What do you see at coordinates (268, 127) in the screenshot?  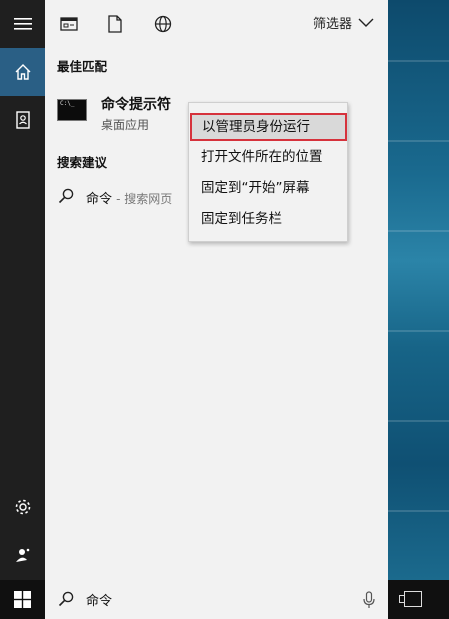 I see `menu-item-run-as-admin: 以管理员身份运行` at bounding box center [268, 127].